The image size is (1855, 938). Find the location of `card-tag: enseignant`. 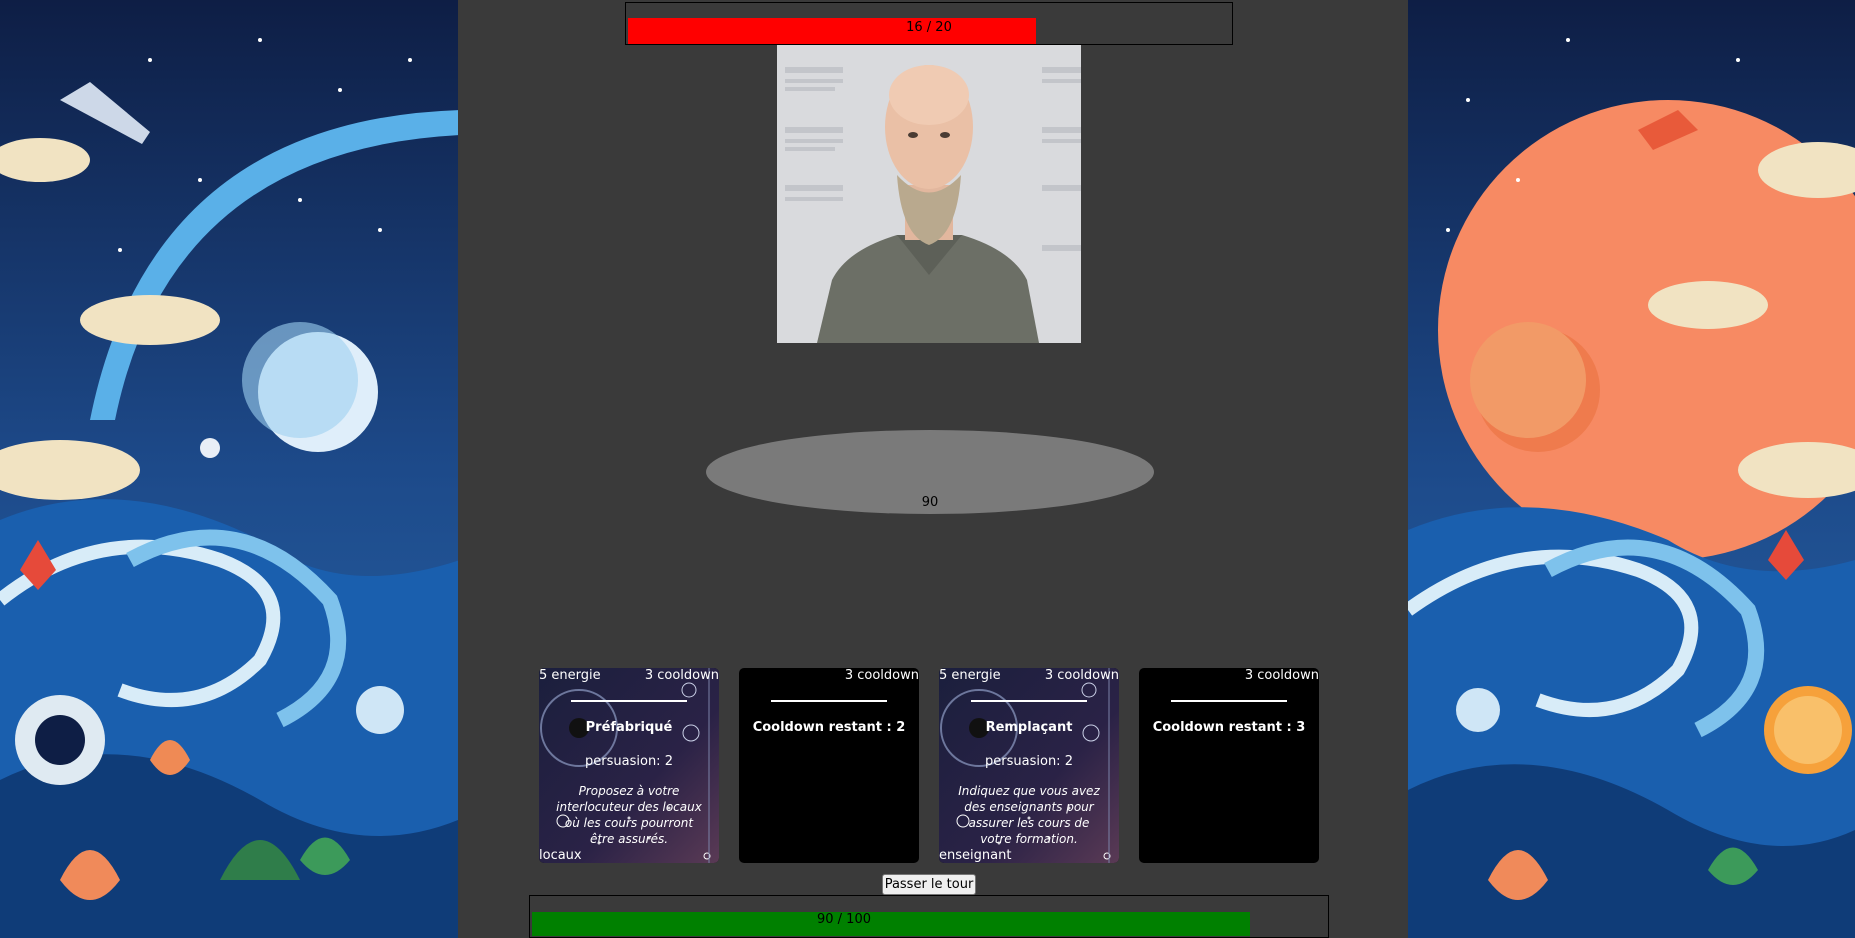

card-tag: enseignant is located at coordinates (975, 855).